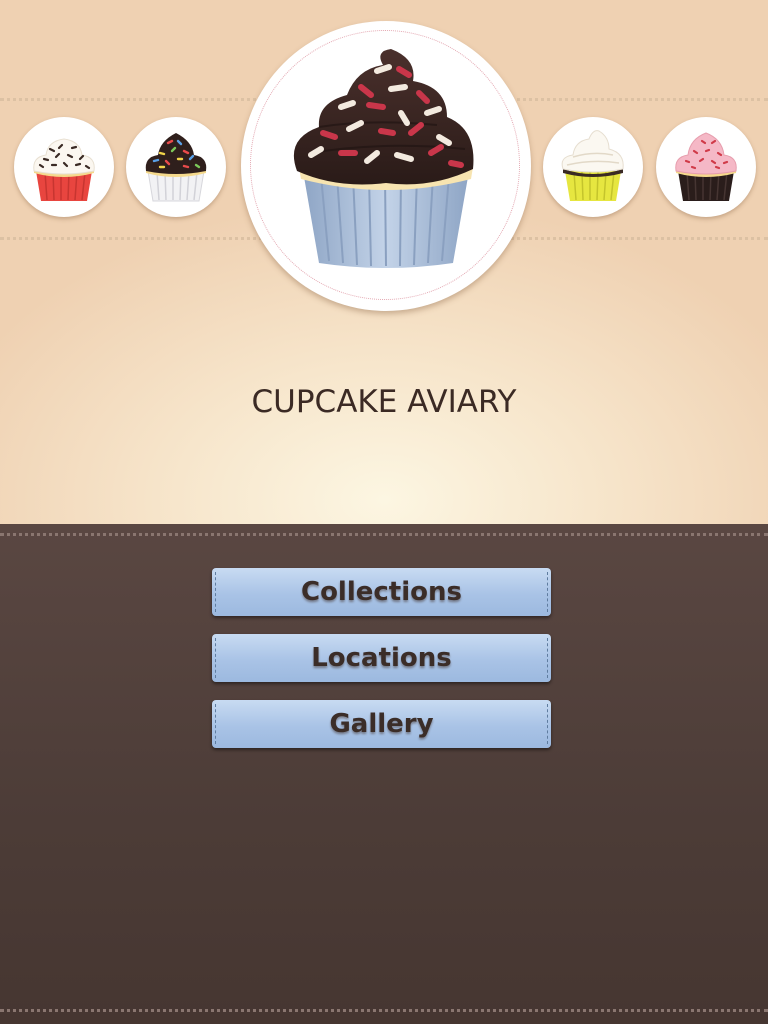 Image resolution: width=768 pixels, height=1024 pixels. I want to click on collections-button: Collections, so click(381, 592).